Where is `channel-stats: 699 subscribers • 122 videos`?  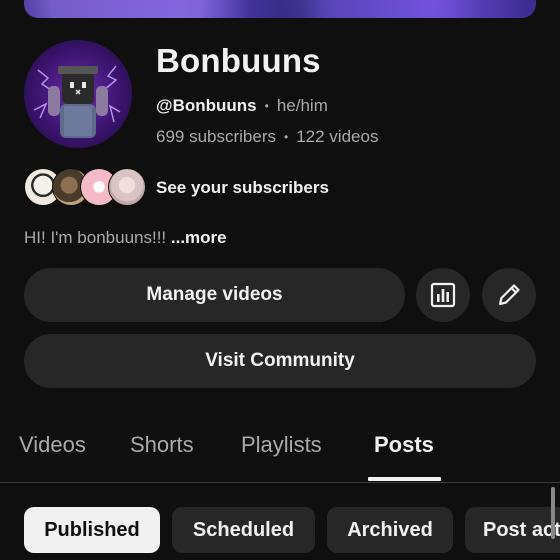 channel-stats: 699 subscribers • 122 videos is located at coordinates (267, 137).